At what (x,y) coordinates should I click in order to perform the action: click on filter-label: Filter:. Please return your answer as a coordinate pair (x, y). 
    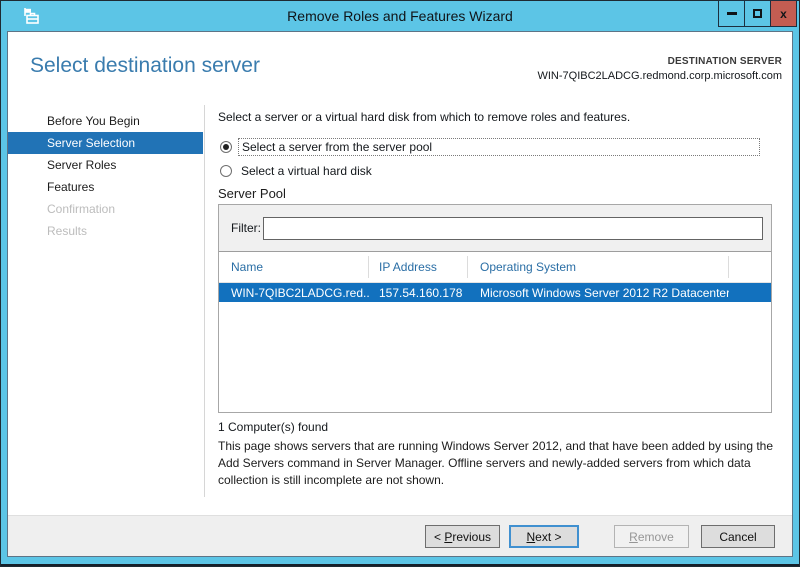
    Looking at the image, I should click on (246, 228).